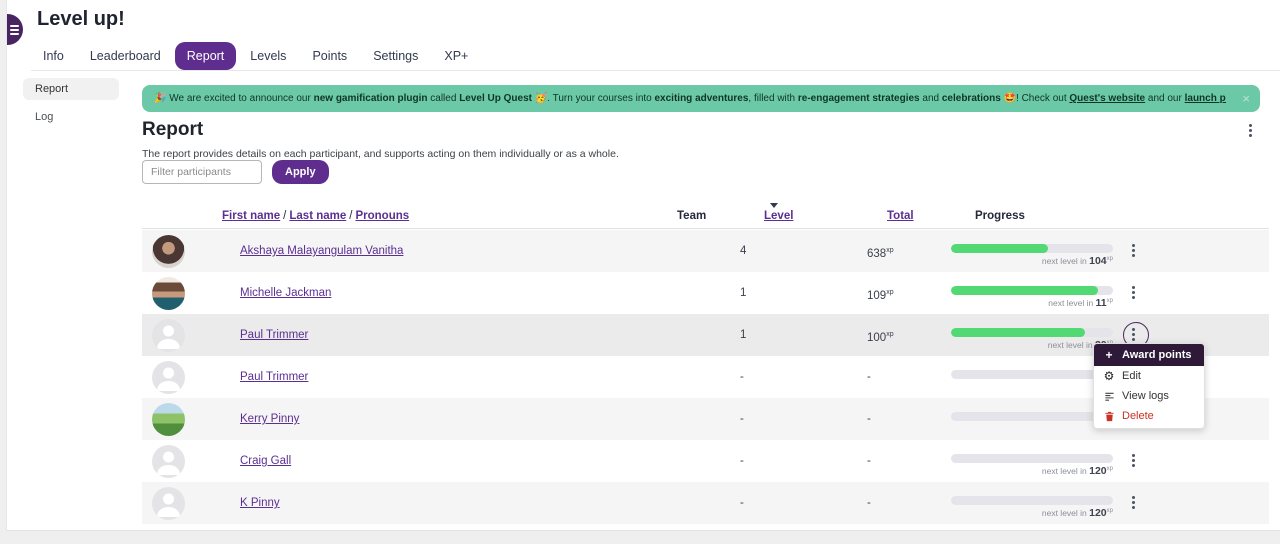  What do you see at coordinates (1149, 376) in the screenshot?
I see `menu-item-edit: ⚙ Edit` at bounding box center [1149, 376].